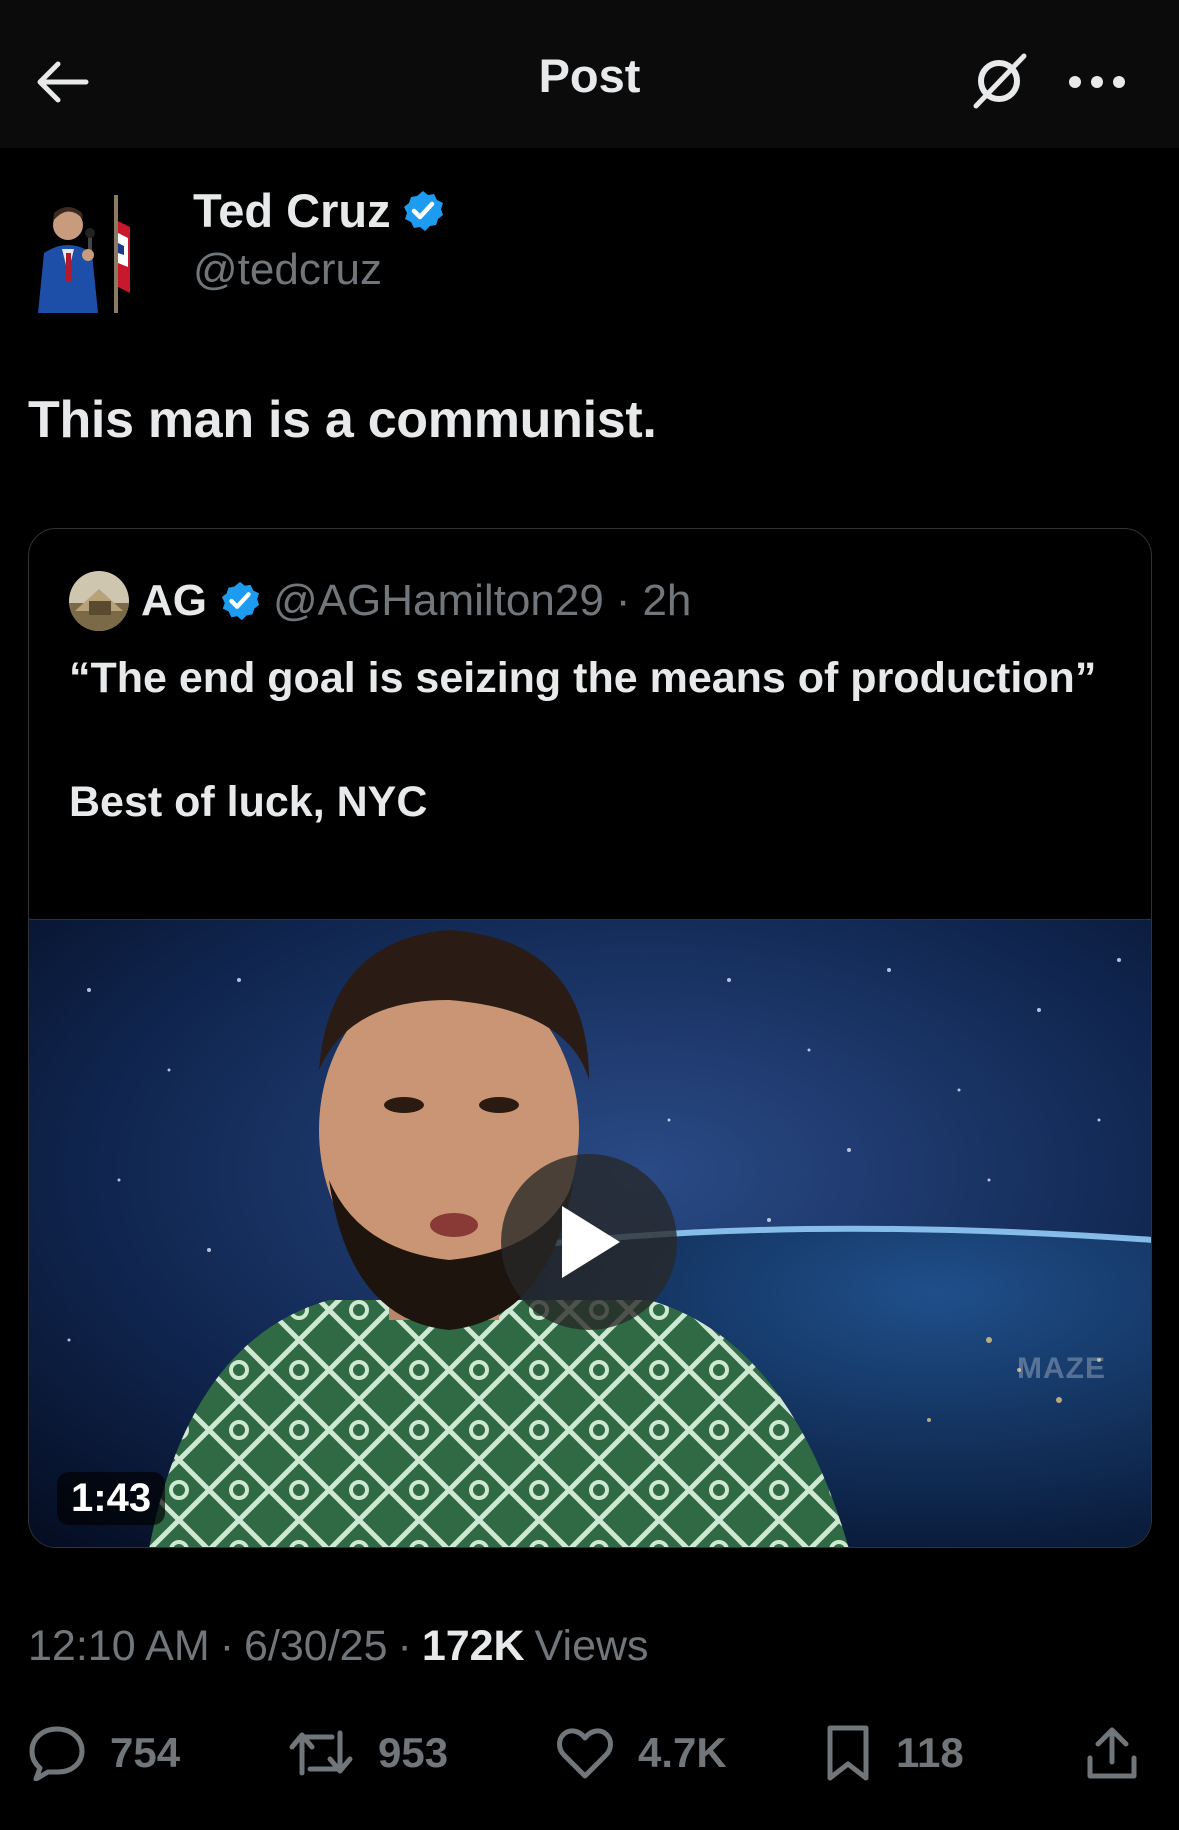  Describe the element at coordinates (682, 1752) in the screenshot. I see `like-count: 4.7K` at that location.